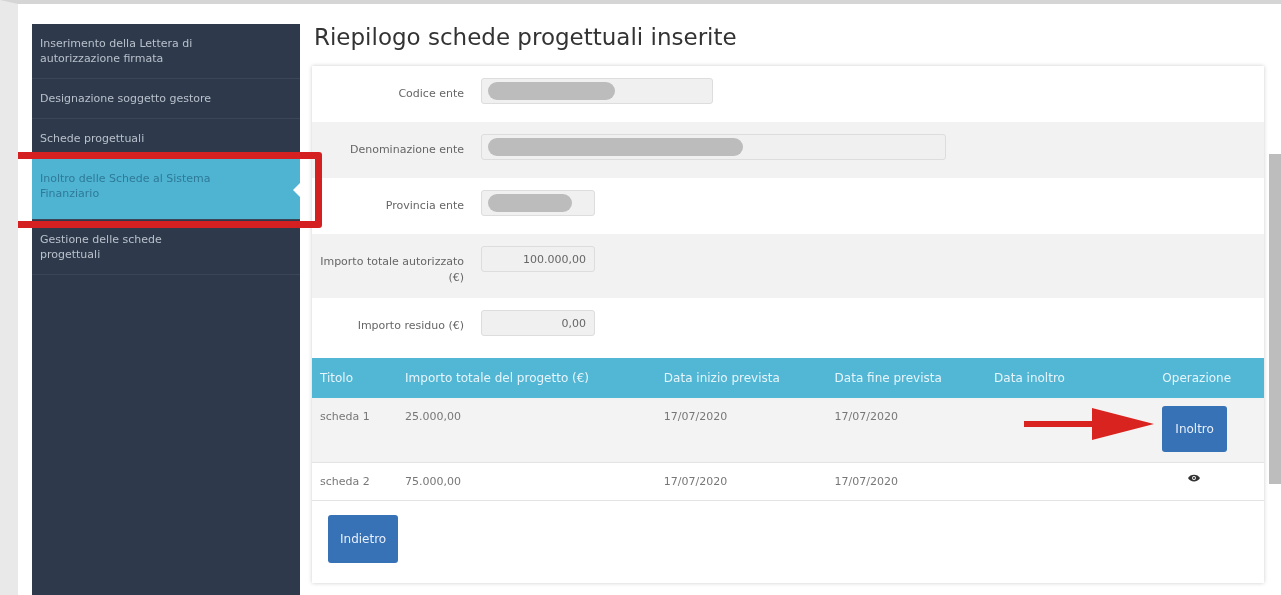  Describe the element at coordinates (392, 270) in the screenshot. I see `field-label: Importo totale autorizzato (€)` at that location.